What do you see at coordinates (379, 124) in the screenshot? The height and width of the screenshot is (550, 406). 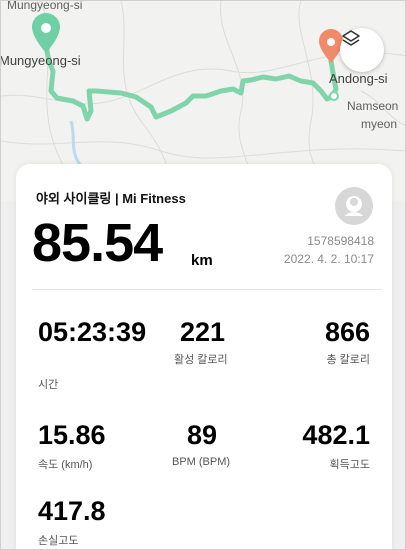 I see `map-label-myeon: myeon` at bounding box center [379, 124].